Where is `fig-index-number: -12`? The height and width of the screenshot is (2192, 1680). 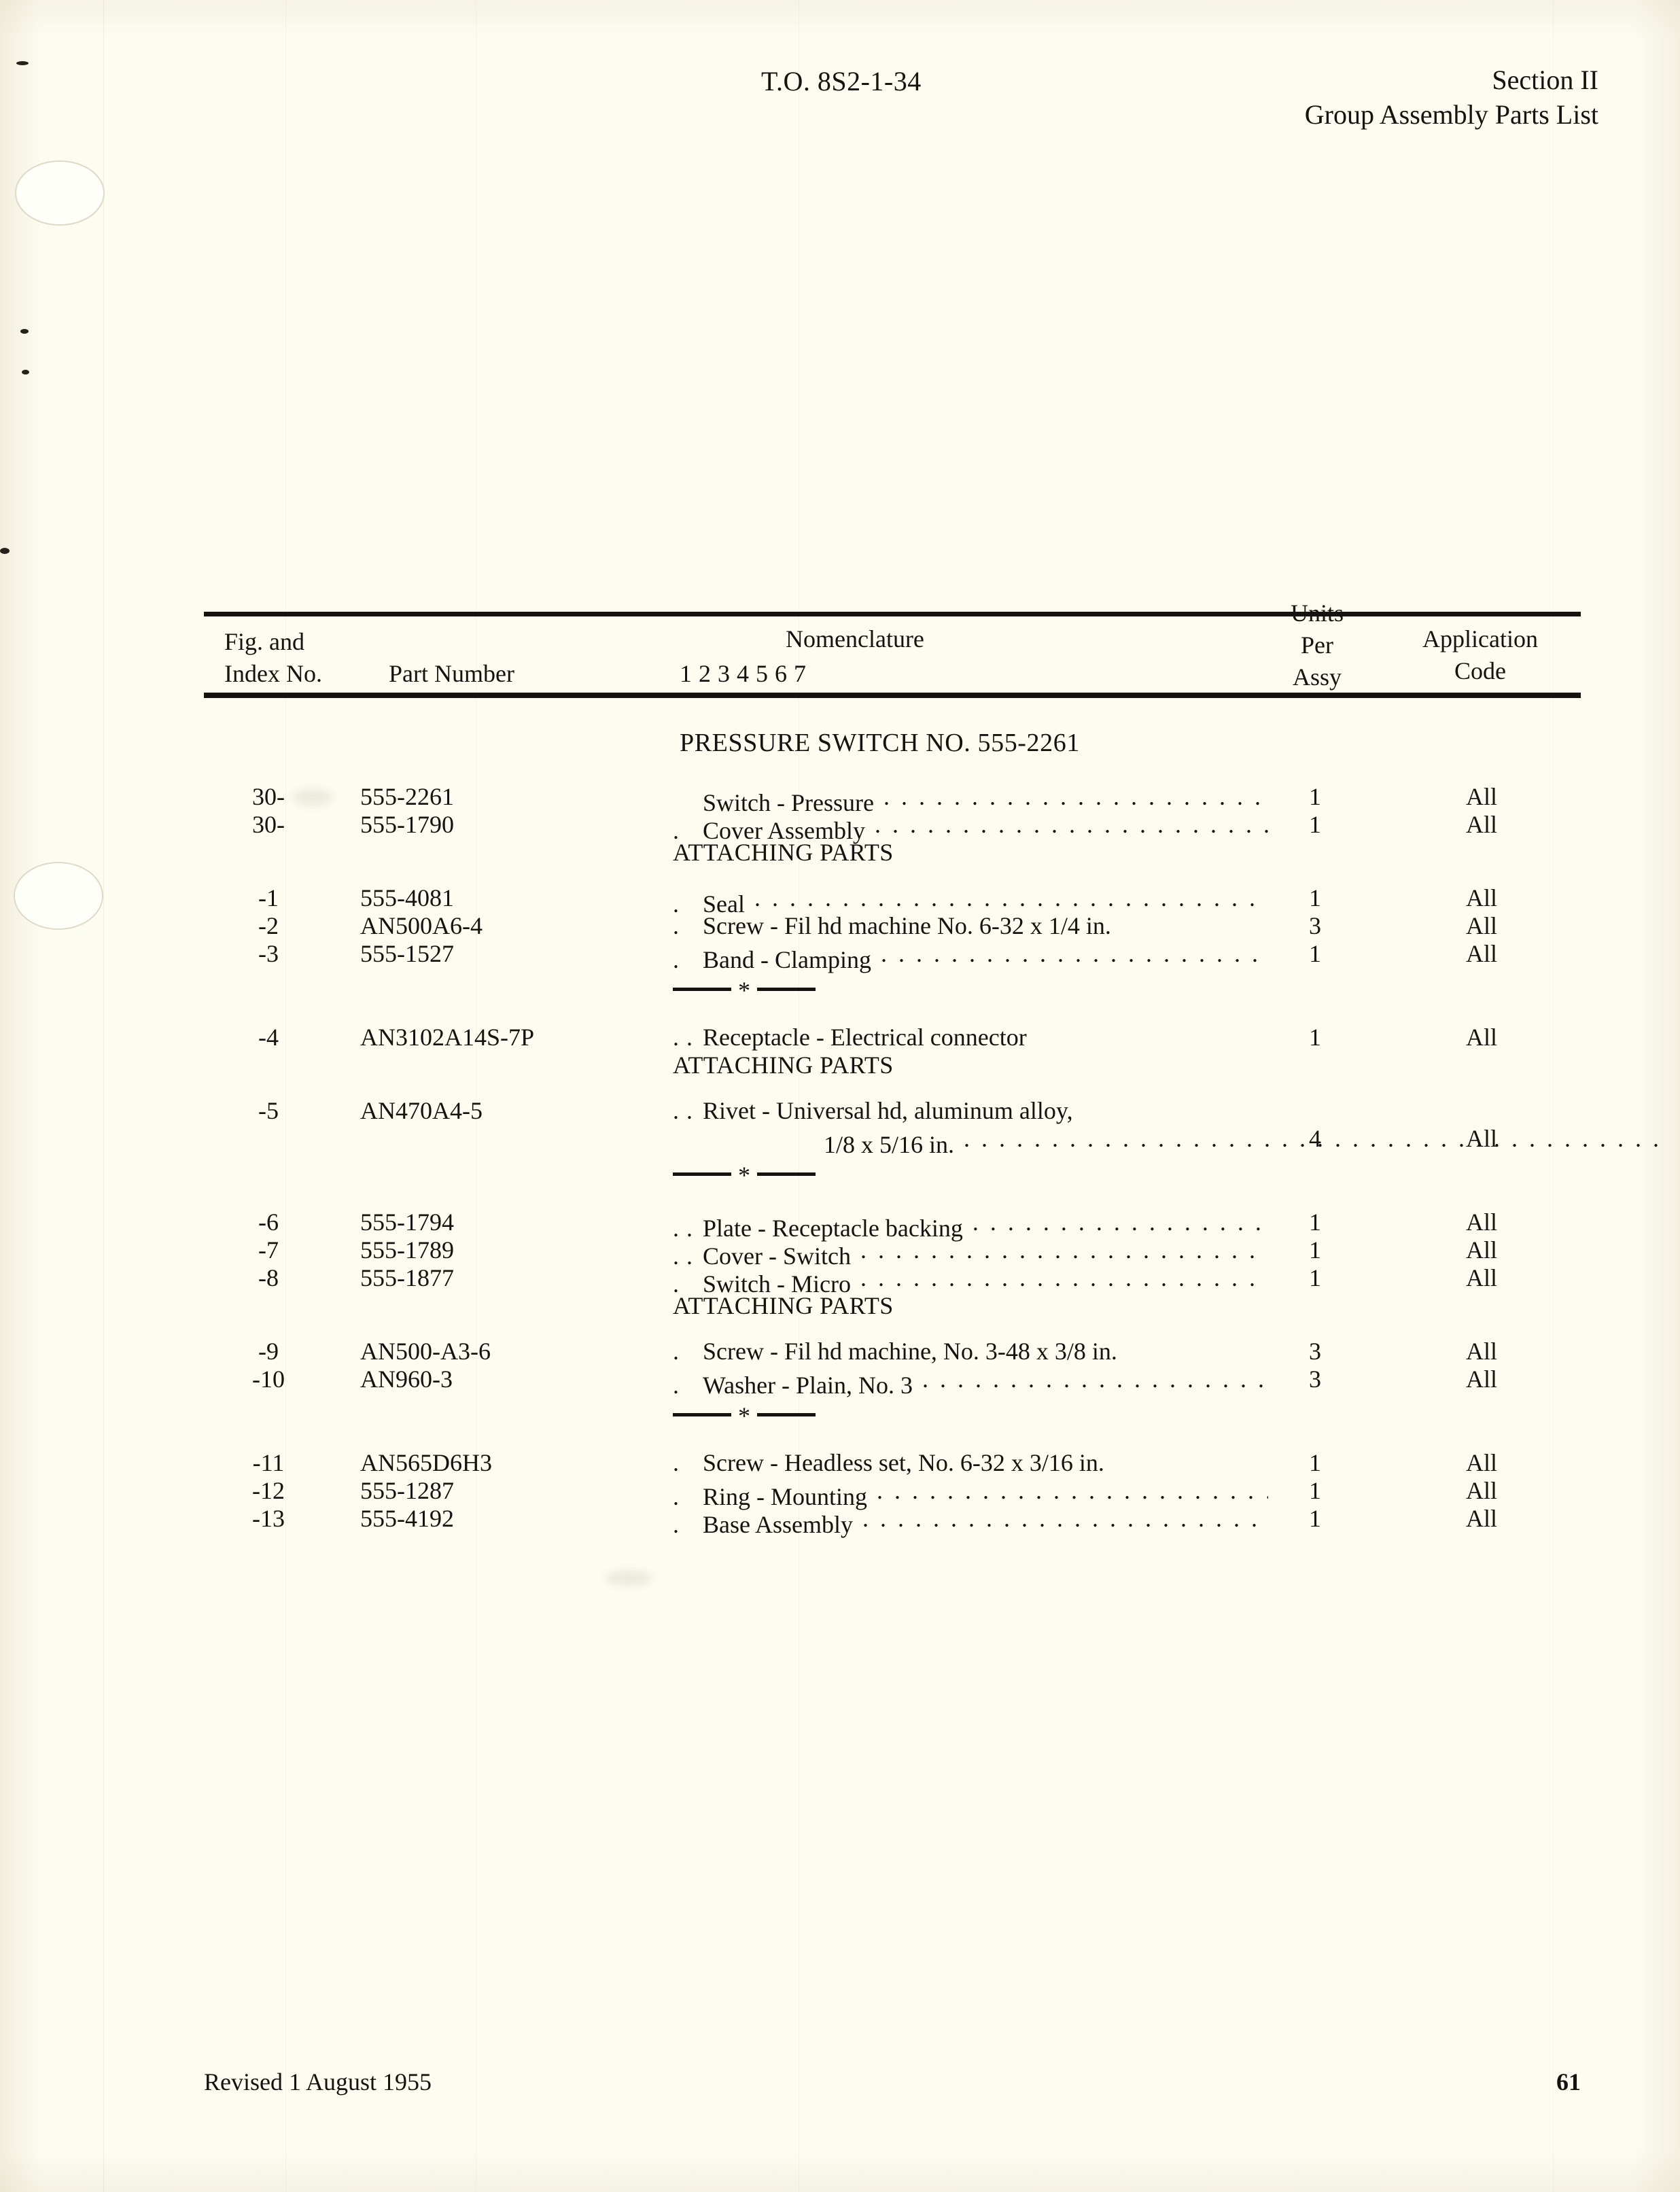
fig-index-number: -12 is located at coordinates (269, 1490).